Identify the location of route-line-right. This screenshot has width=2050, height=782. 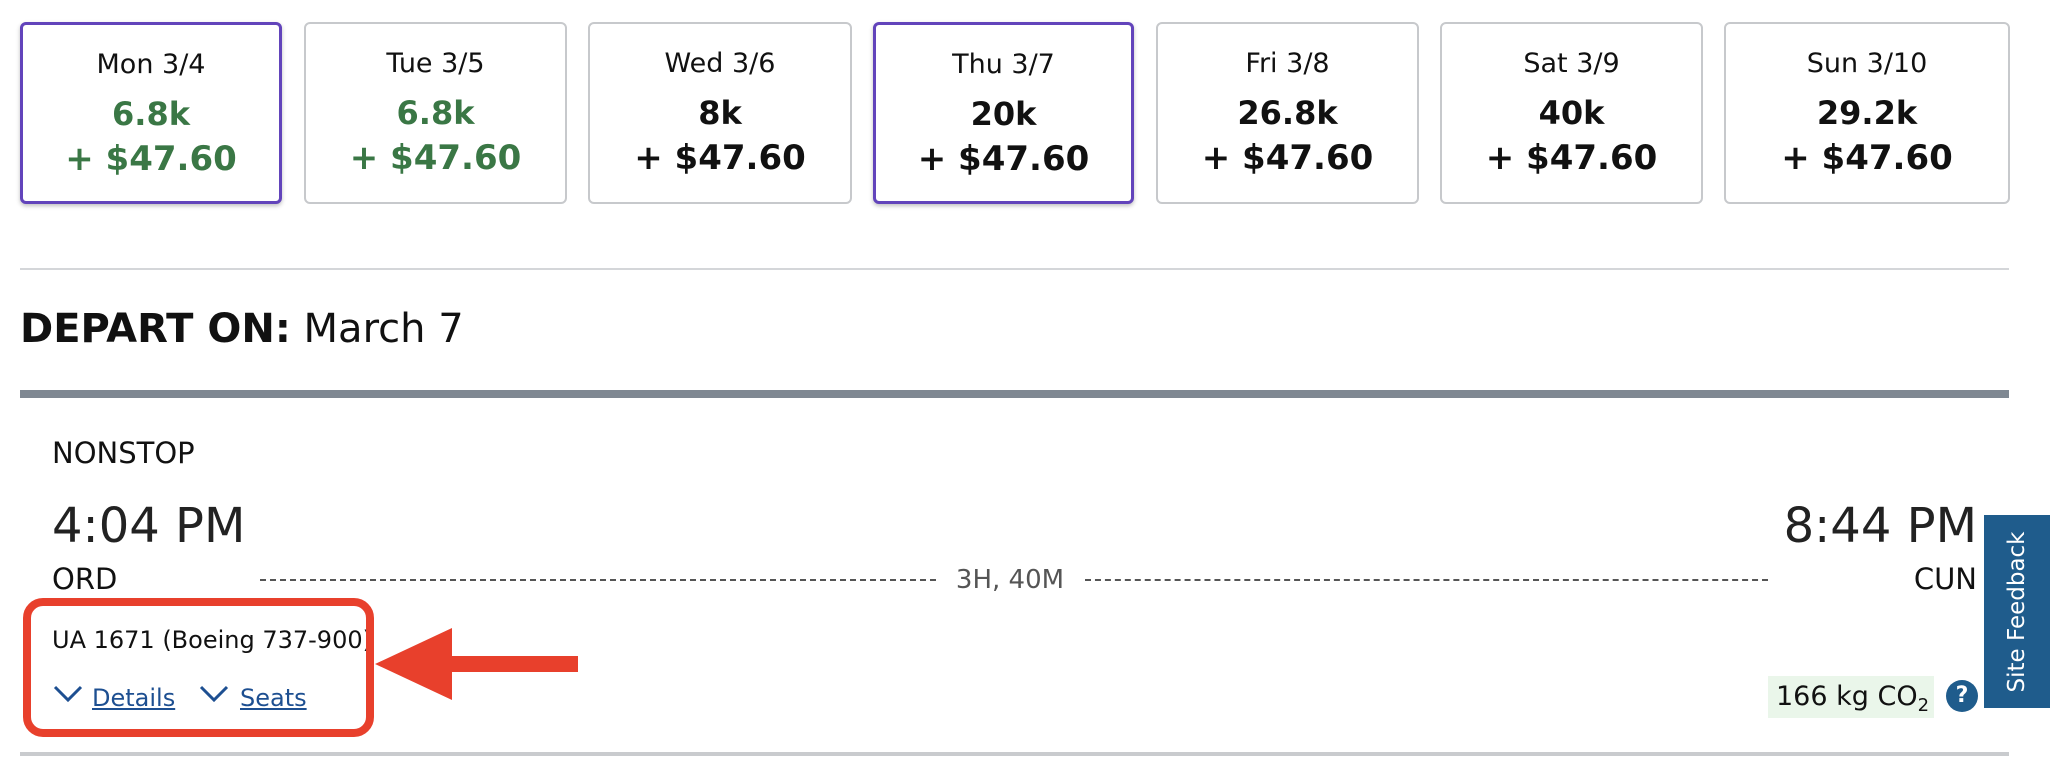
(1426, 580).